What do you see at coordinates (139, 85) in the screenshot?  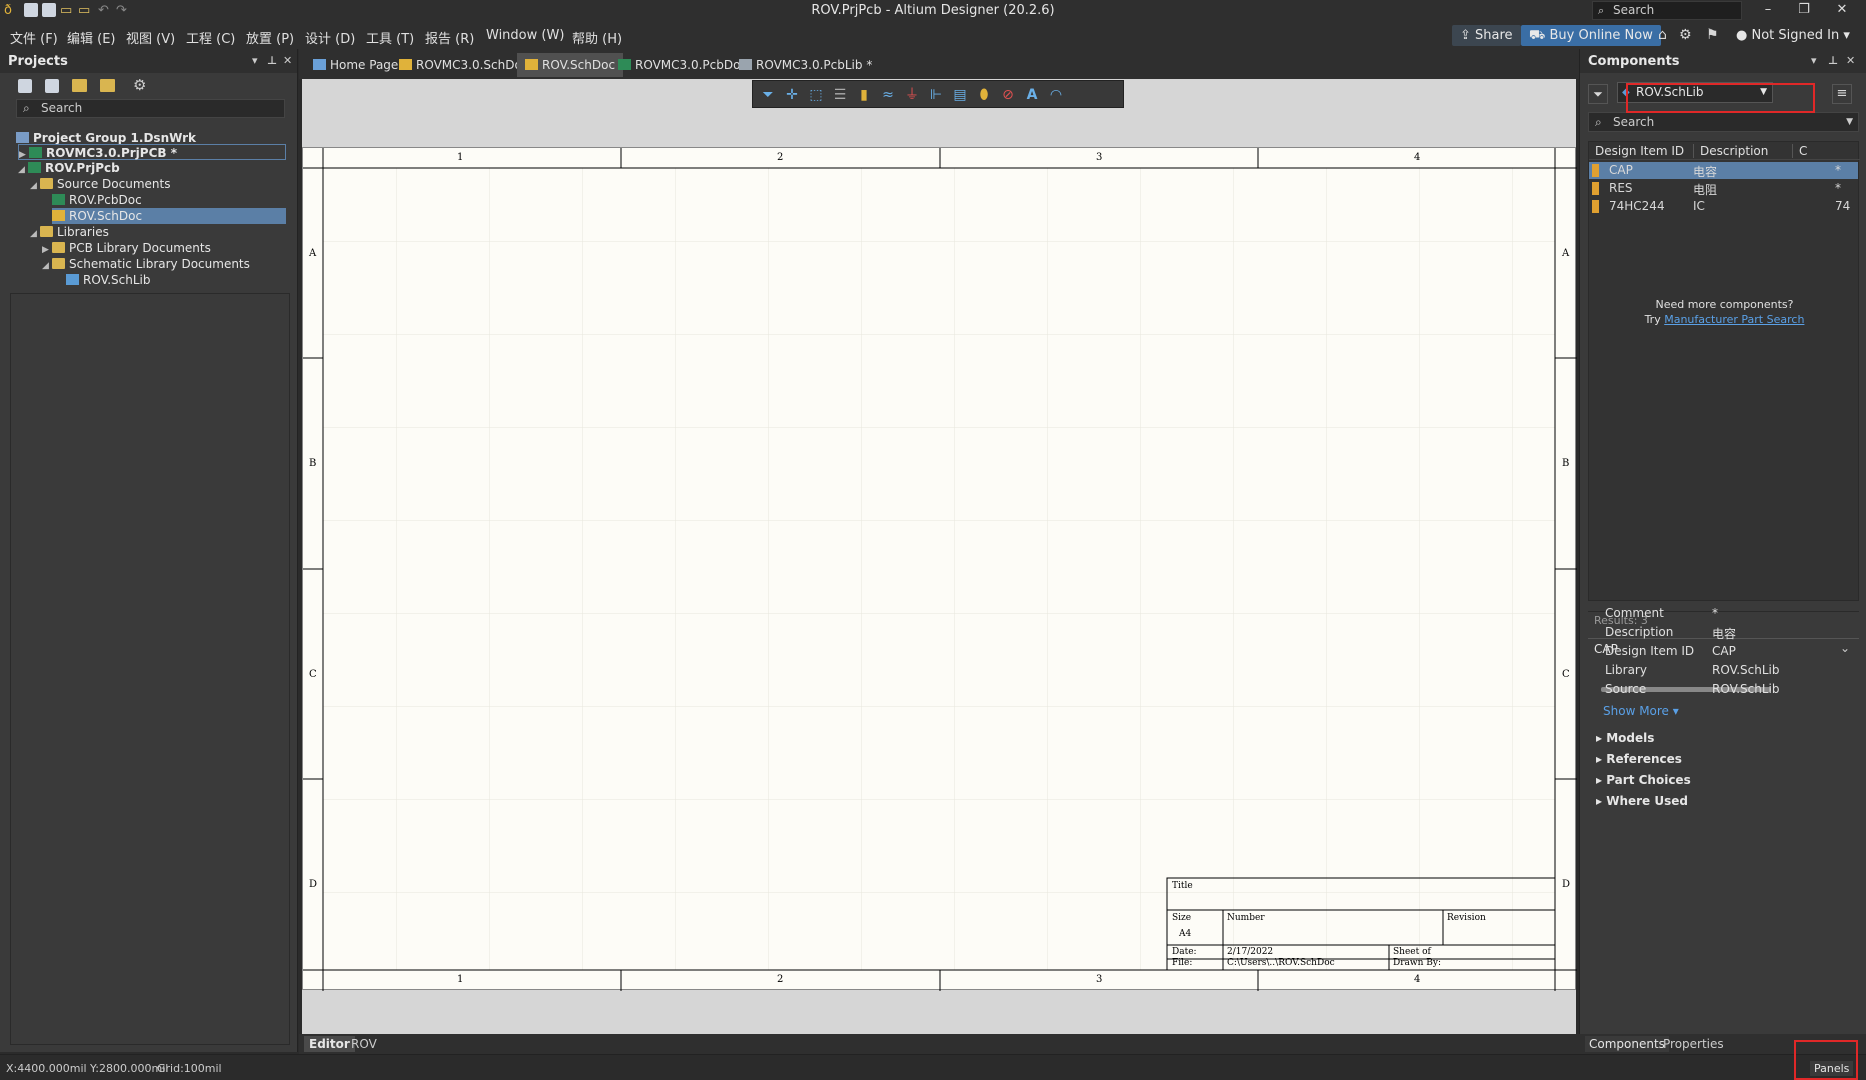 I see `settings-icon: ⚙` at bounding box center [139, 85].